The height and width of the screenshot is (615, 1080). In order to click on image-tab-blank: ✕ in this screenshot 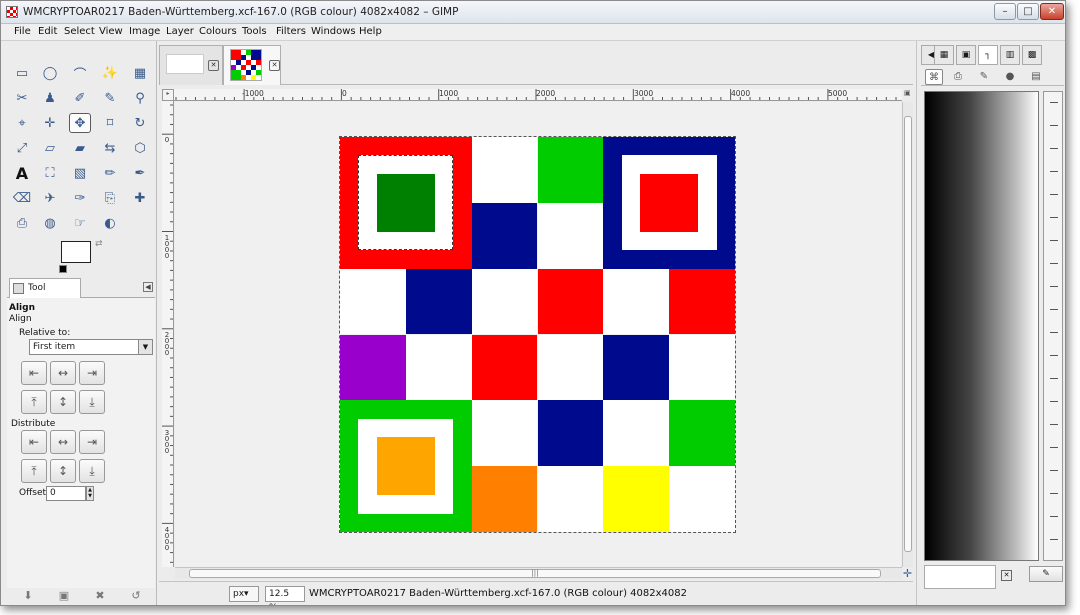, I will do `click(191, 65)`.